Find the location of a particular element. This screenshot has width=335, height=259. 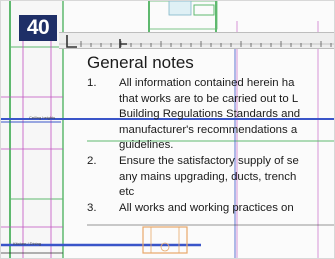

note-line: Ensure the satisfactory supply of se is located at coordinates (209, 160).